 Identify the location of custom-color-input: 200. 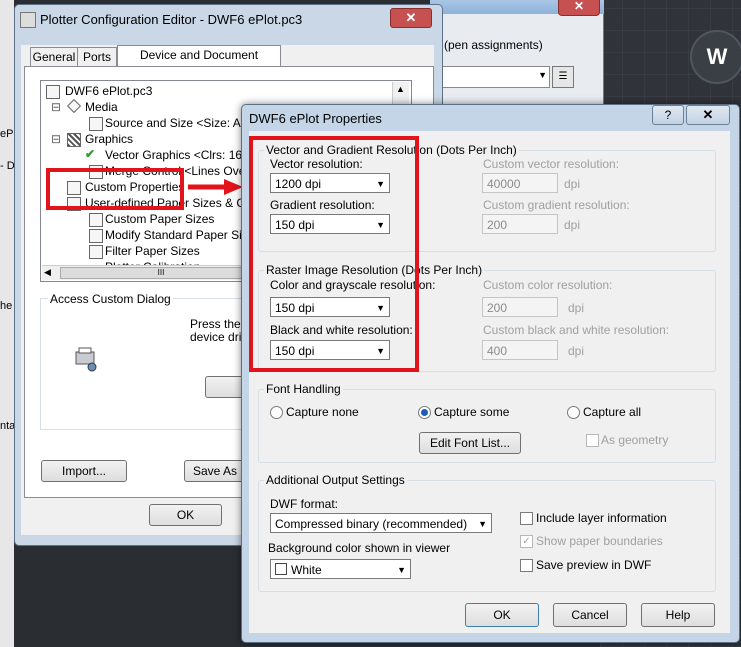
(520, 307).